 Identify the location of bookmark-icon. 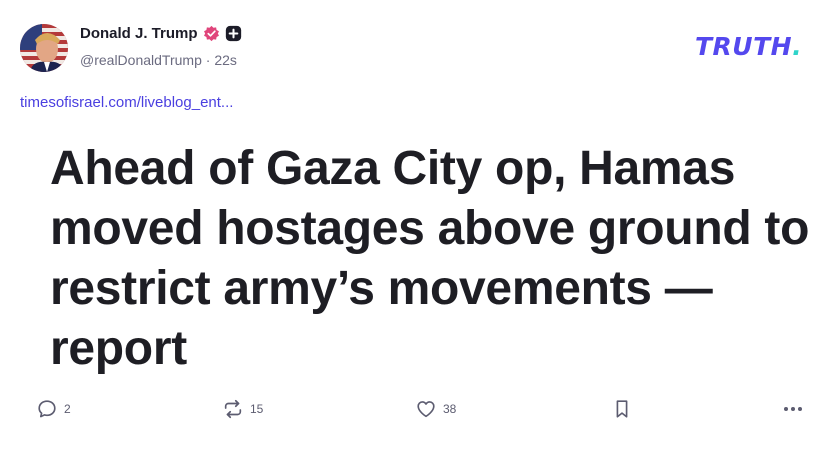
(622, 409).